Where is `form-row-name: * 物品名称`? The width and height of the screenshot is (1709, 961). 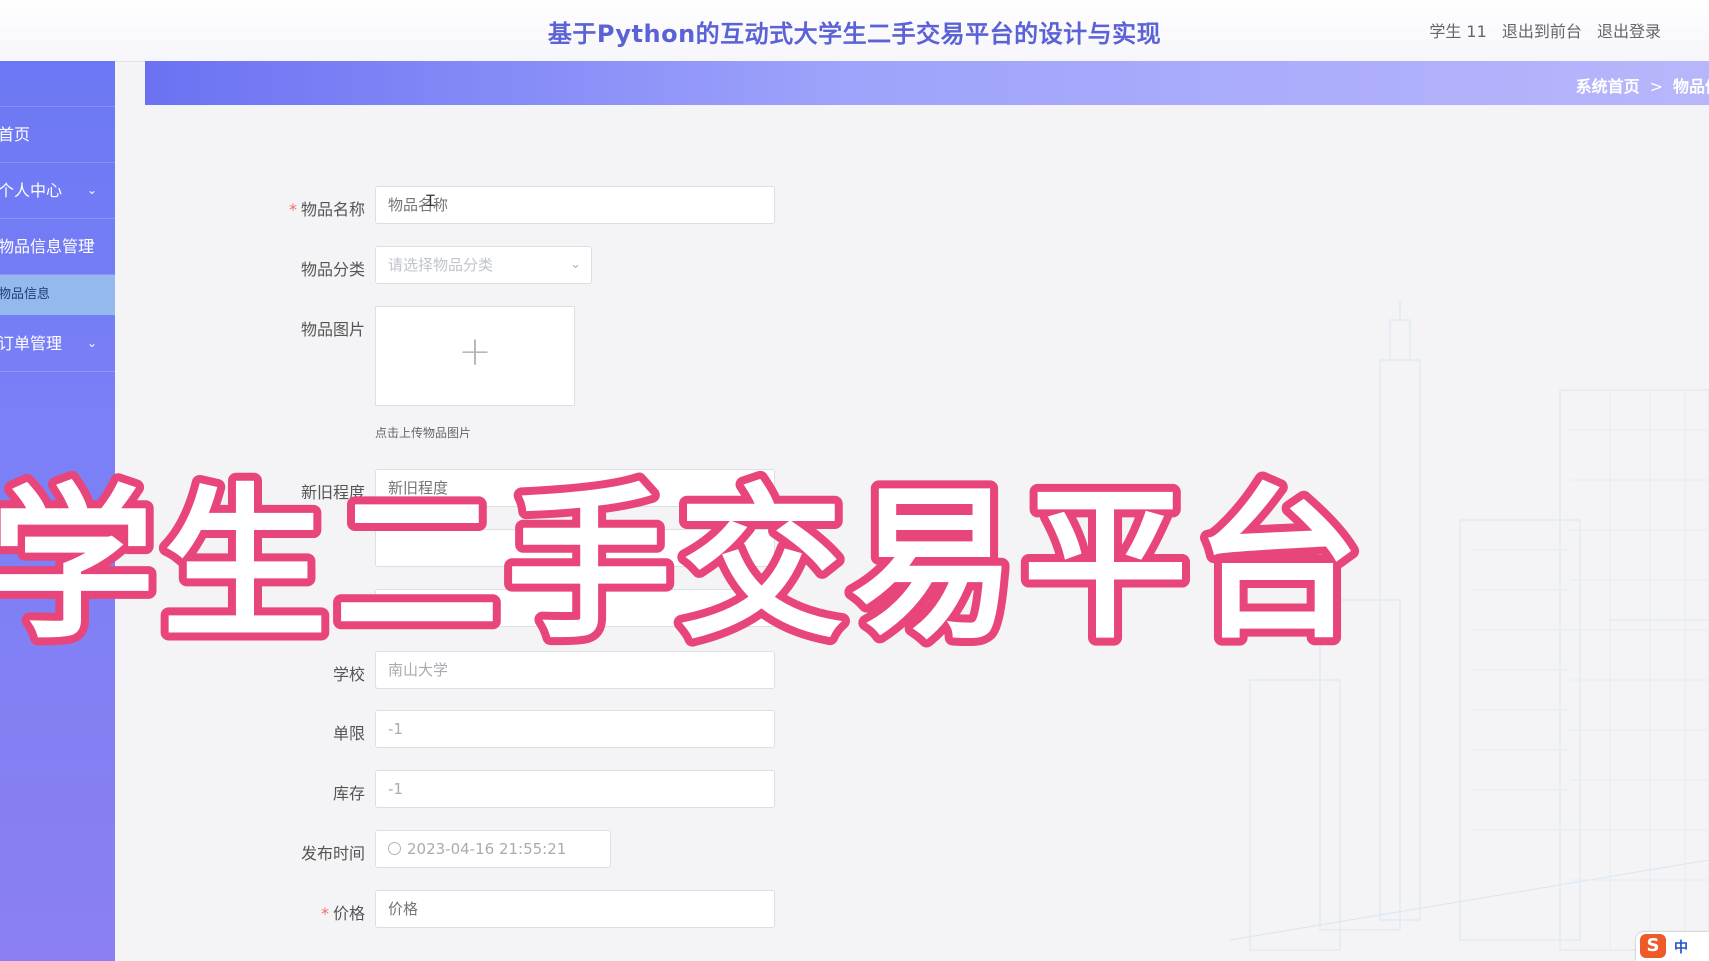
form-row-name: * 物品名称 is located at coordinates (540, 206).